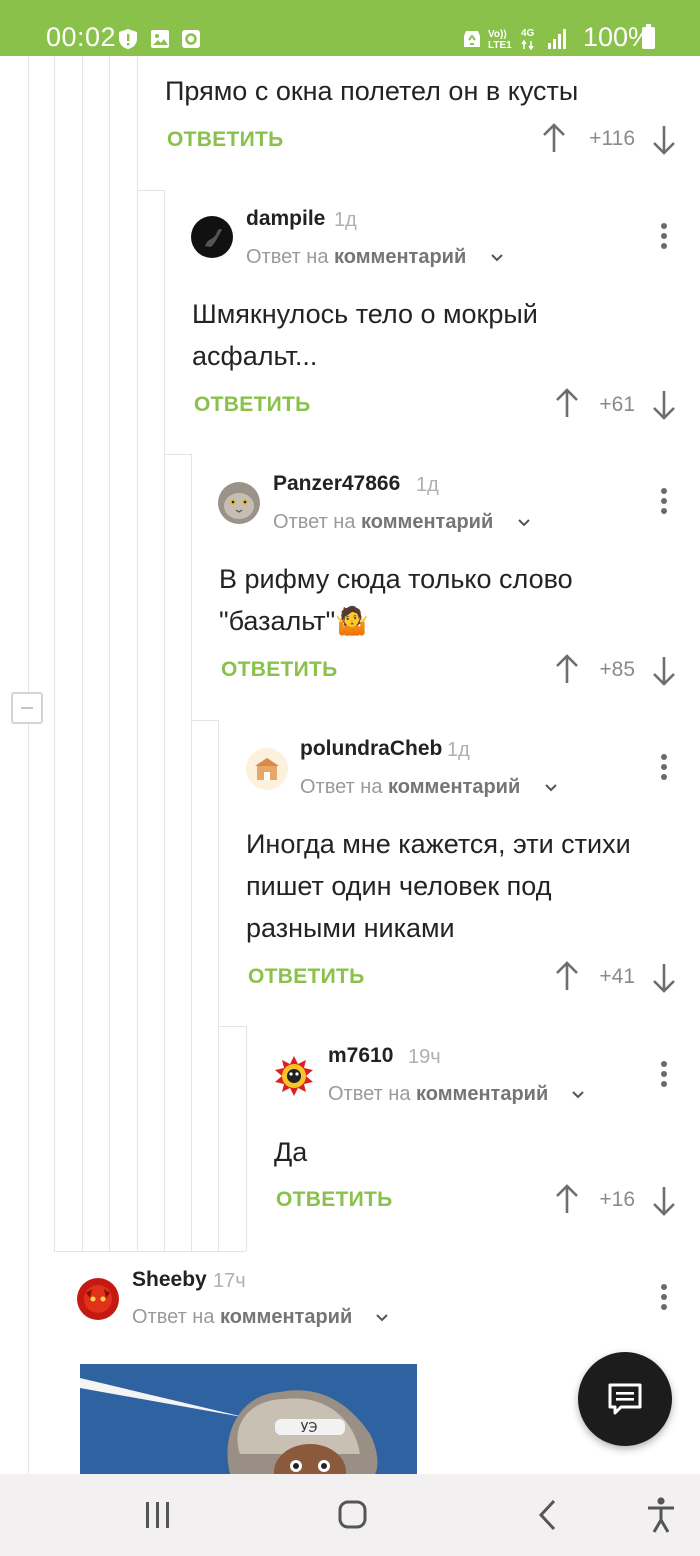 The image size is (700, 1556). I want to click on back-icon, so click(548, 1515).